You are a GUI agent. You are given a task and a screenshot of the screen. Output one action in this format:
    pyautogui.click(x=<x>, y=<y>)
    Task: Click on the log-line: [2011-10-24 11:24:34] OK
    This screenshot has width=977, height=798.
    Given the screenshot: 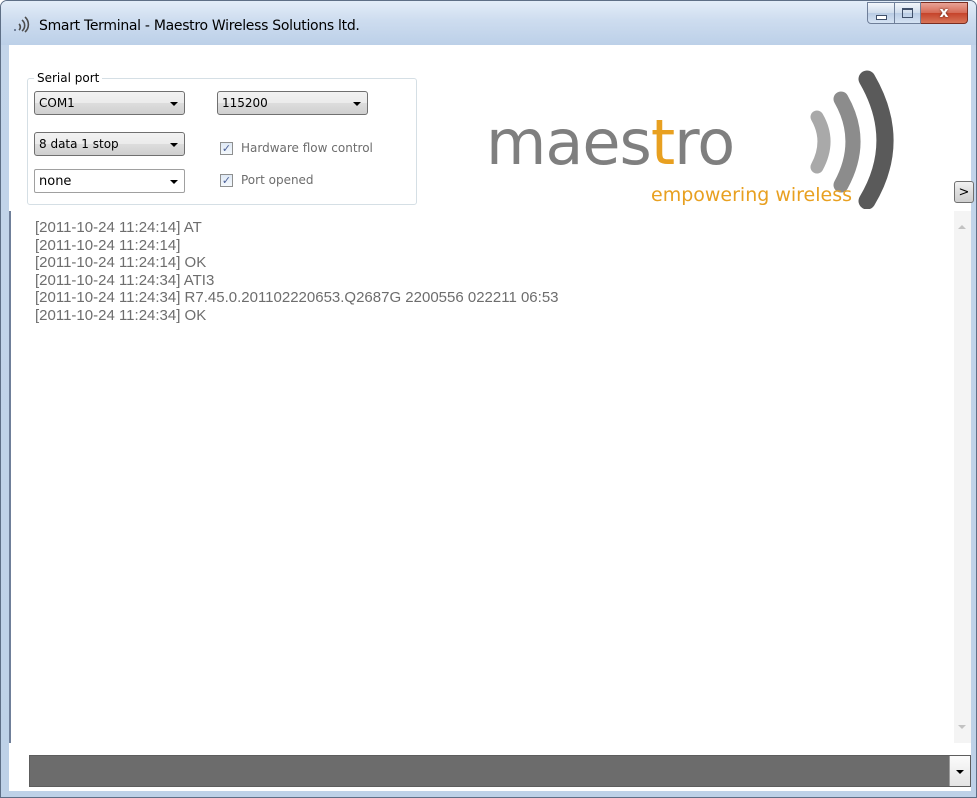 What is the action you would take?
    pyautogui.click(x=121, y=315)
    